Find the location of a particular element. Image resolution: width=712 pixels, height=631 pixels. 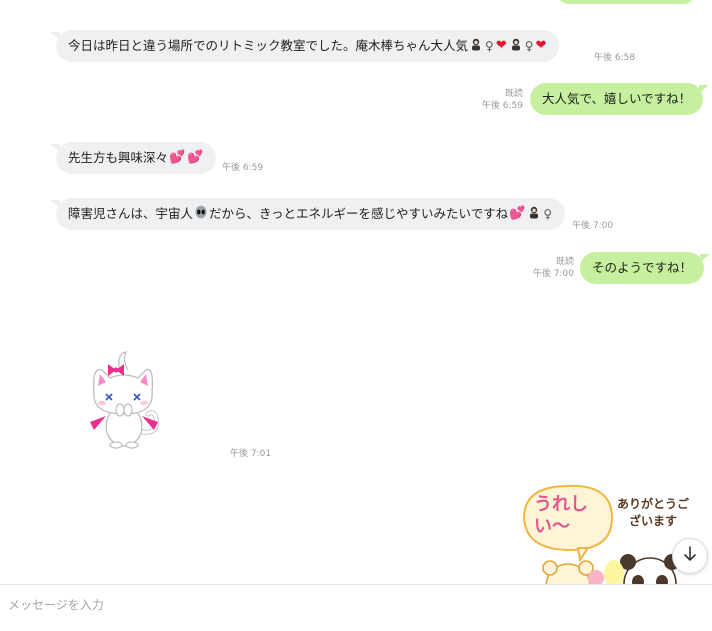

message-text: そのようですね！ is located at coordinates (642, 267).